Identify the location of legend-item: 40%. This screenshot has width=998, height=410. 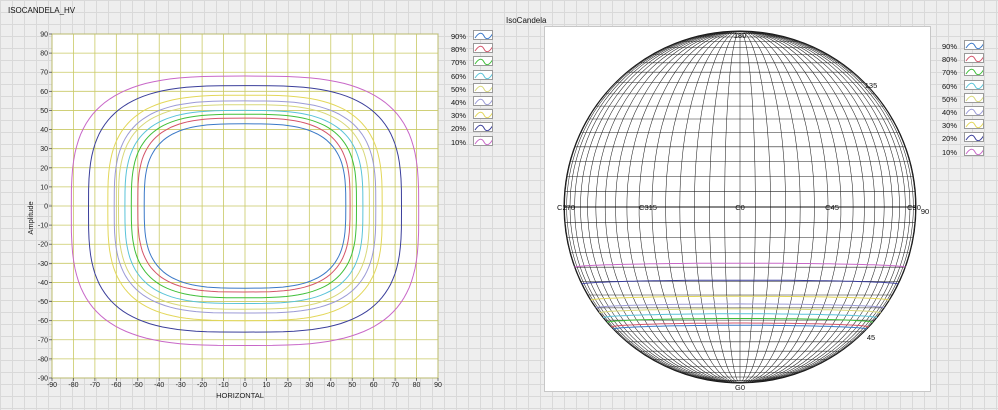
(966, 112).